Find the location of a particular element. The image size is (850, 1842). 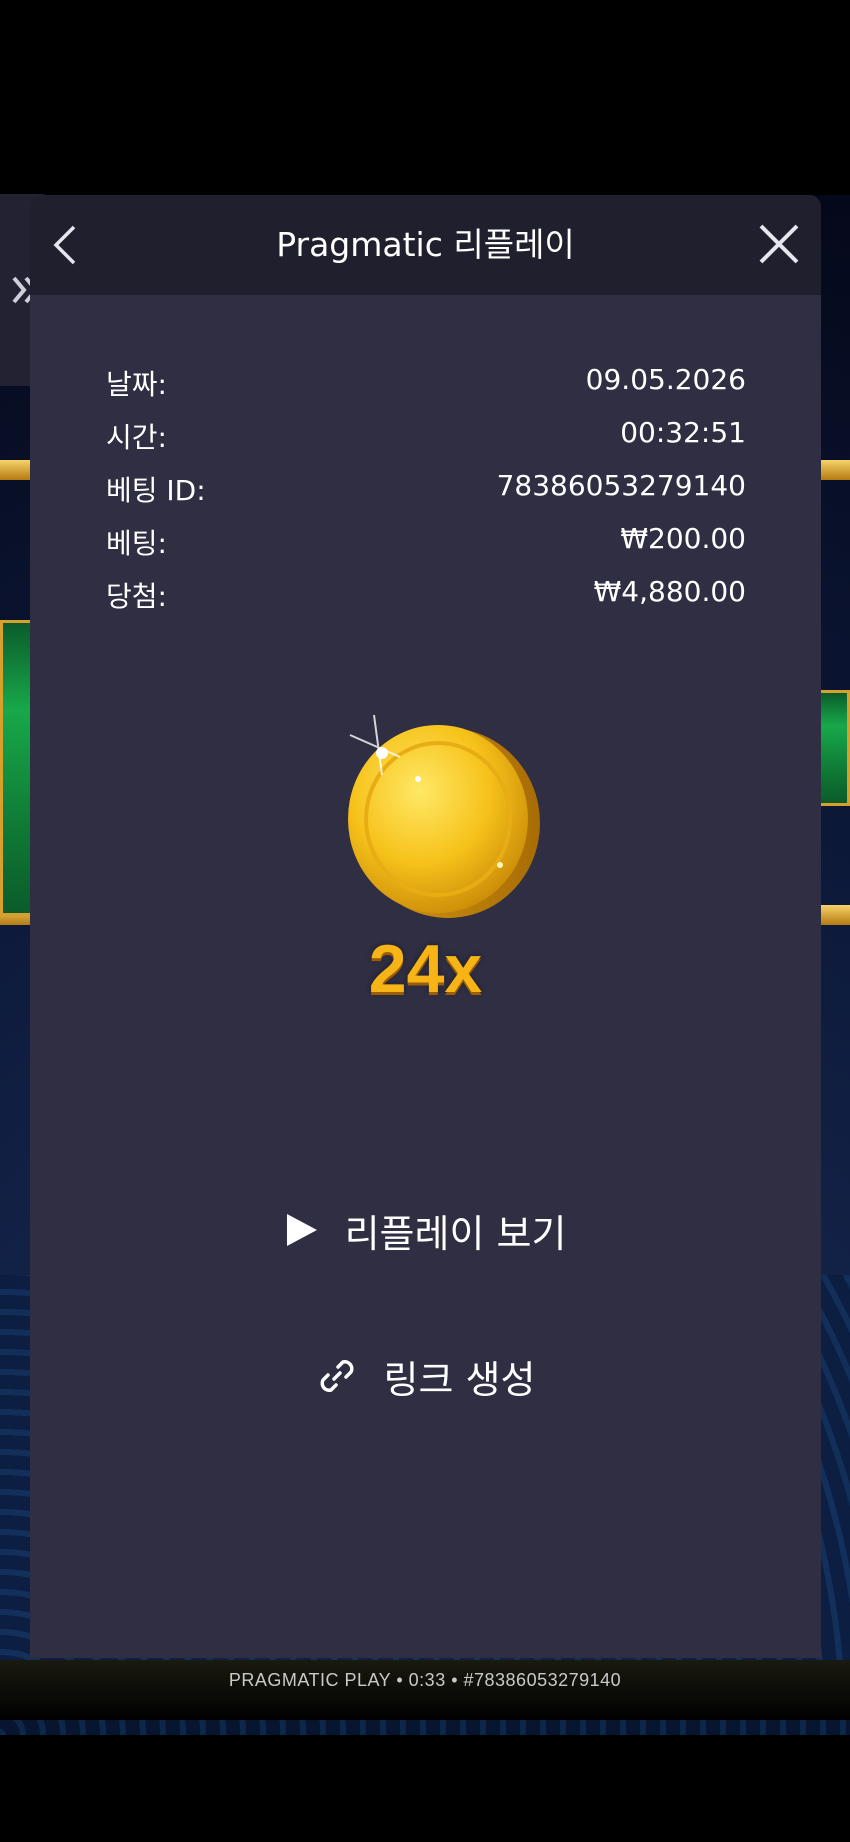

detail-row-bet: 베팅: ₩200.00 is located at coordinates (426, 544).